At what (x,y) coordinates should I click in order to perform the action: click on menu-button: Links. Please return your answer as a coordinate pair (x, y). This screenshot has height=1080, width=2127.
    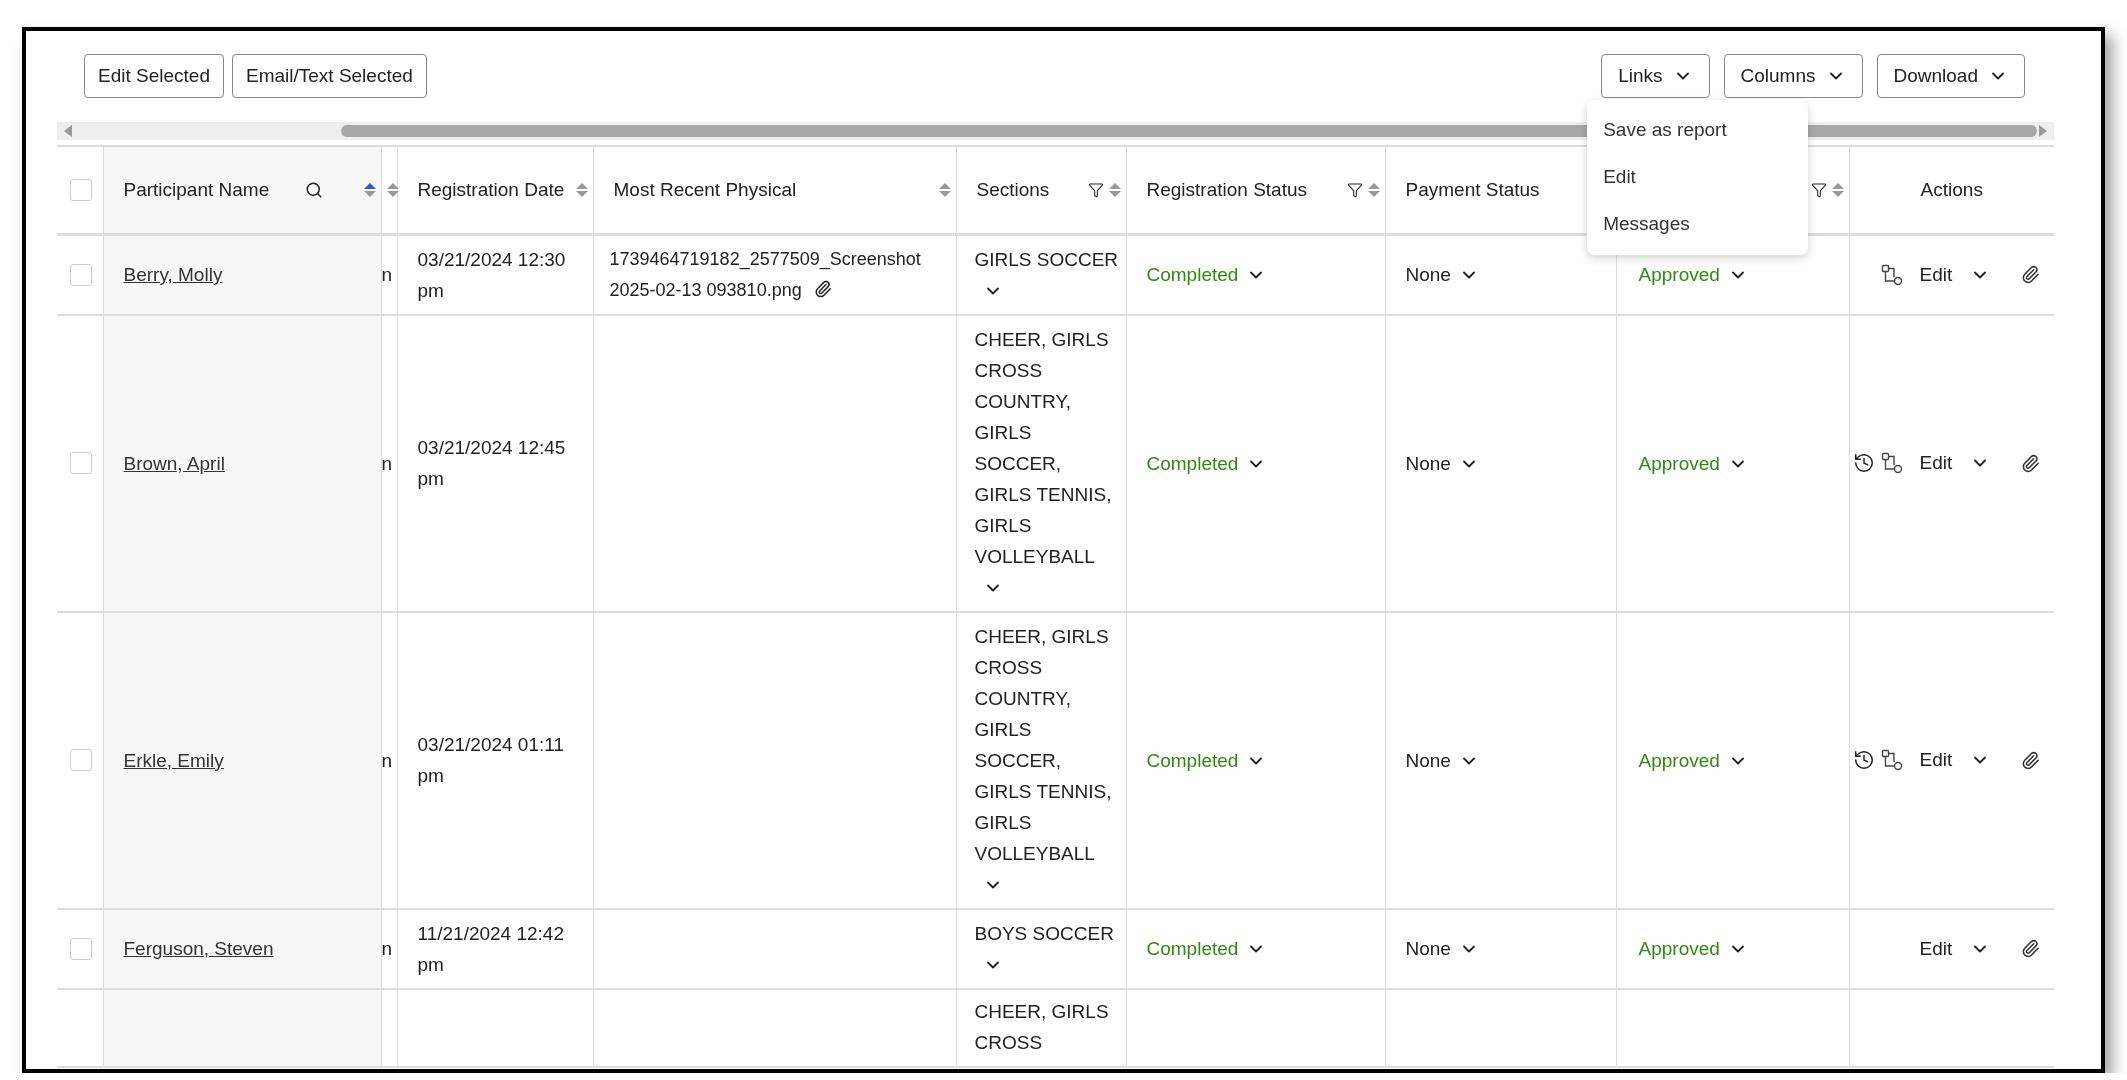
    Looking at the image, I should click on (1655, 76).